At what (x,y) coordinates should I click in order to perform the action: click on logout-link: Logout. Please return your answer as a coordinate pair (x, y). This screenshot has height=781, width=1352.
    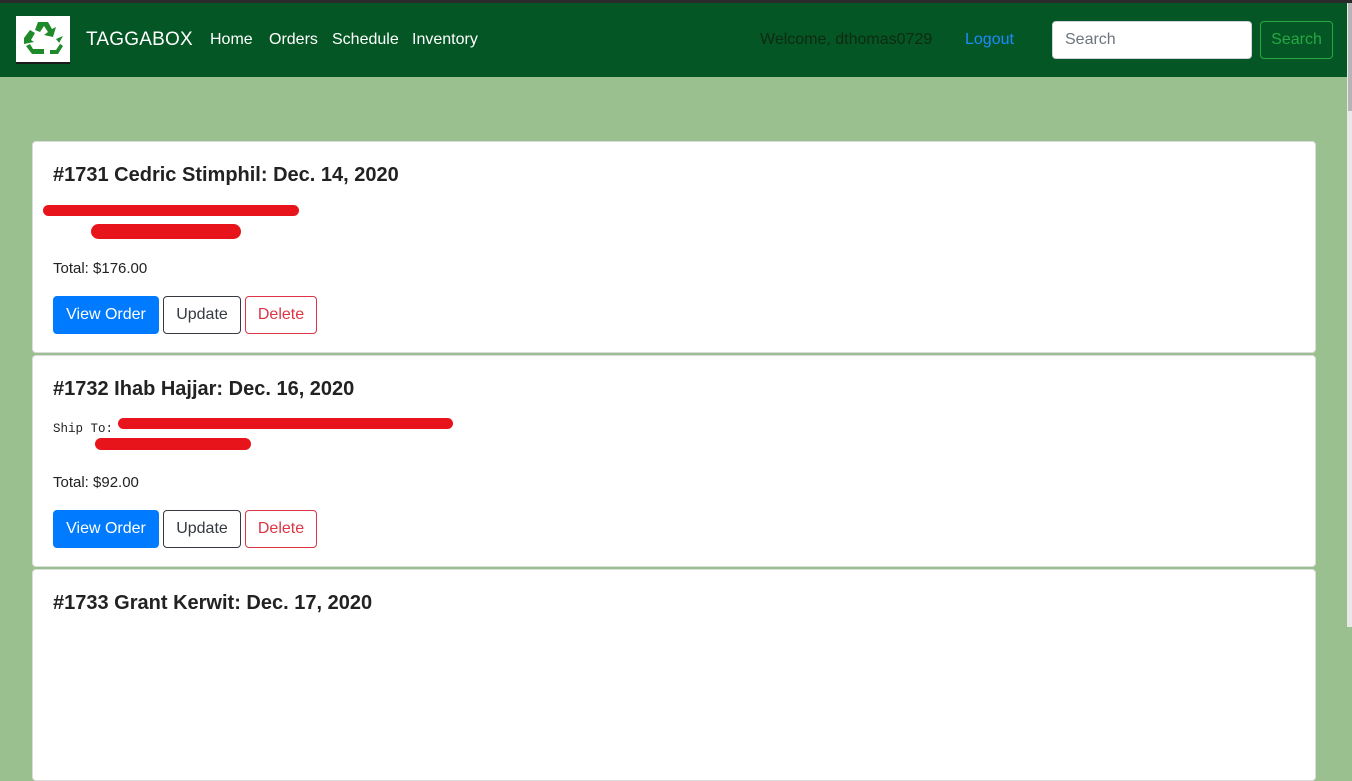
    Looking at the image, I should click on (989, 40).